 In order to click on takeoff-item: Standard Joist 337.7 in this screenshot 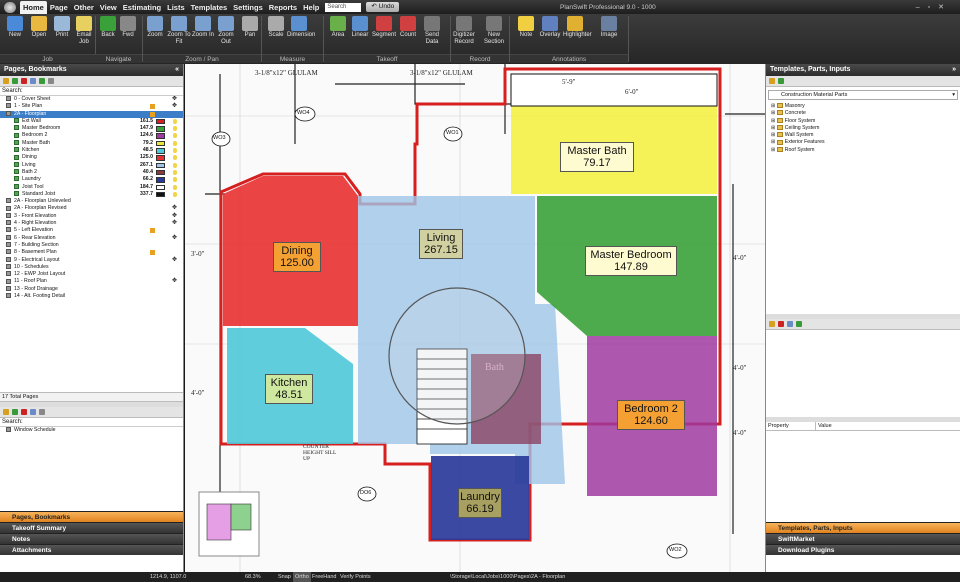, I will do `click(91, 194)`.